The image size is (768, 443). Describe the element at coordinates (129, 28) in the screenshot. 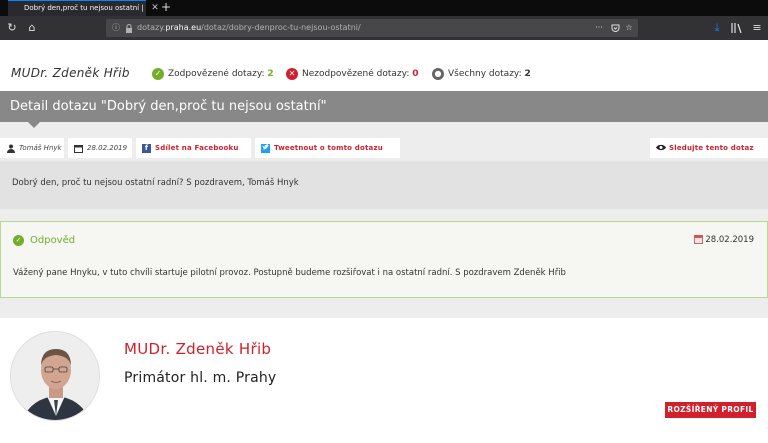

I see `lock-icon` at that location.